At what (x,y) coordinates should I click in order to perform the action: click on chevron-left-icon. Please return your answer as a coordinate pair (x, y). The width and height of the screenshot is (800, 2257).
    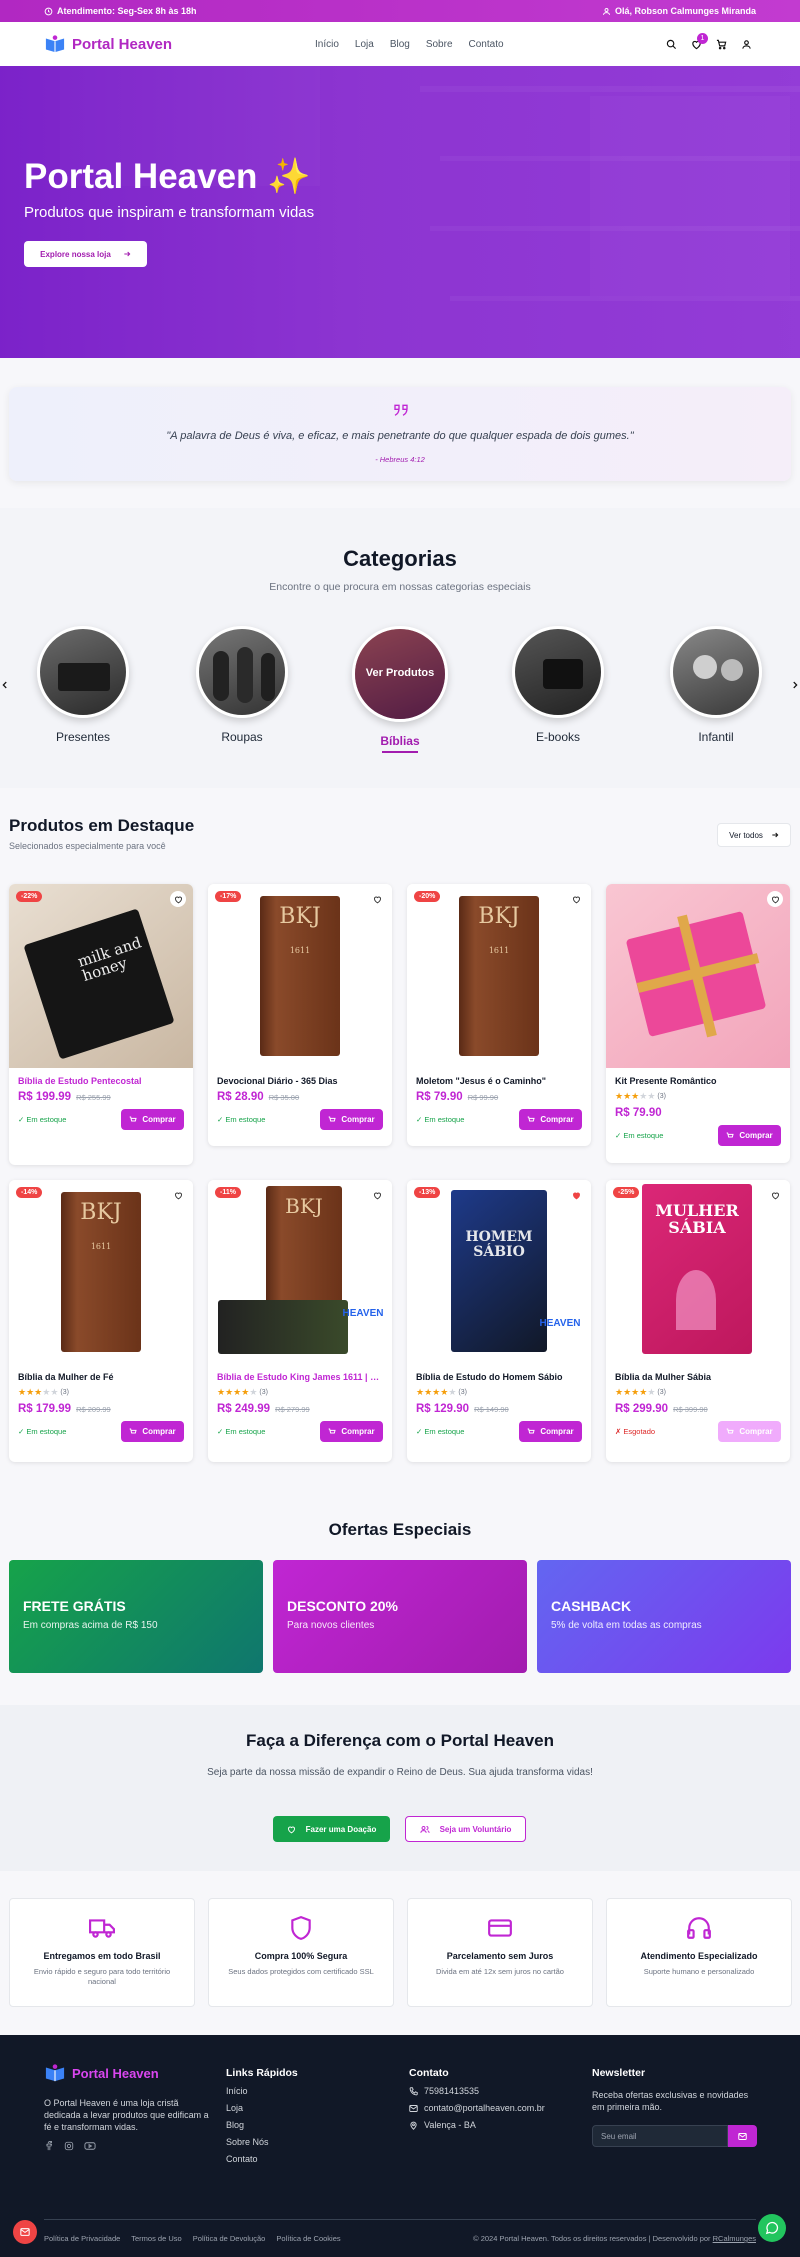
    Looking at the image, I should click on (5, 685).